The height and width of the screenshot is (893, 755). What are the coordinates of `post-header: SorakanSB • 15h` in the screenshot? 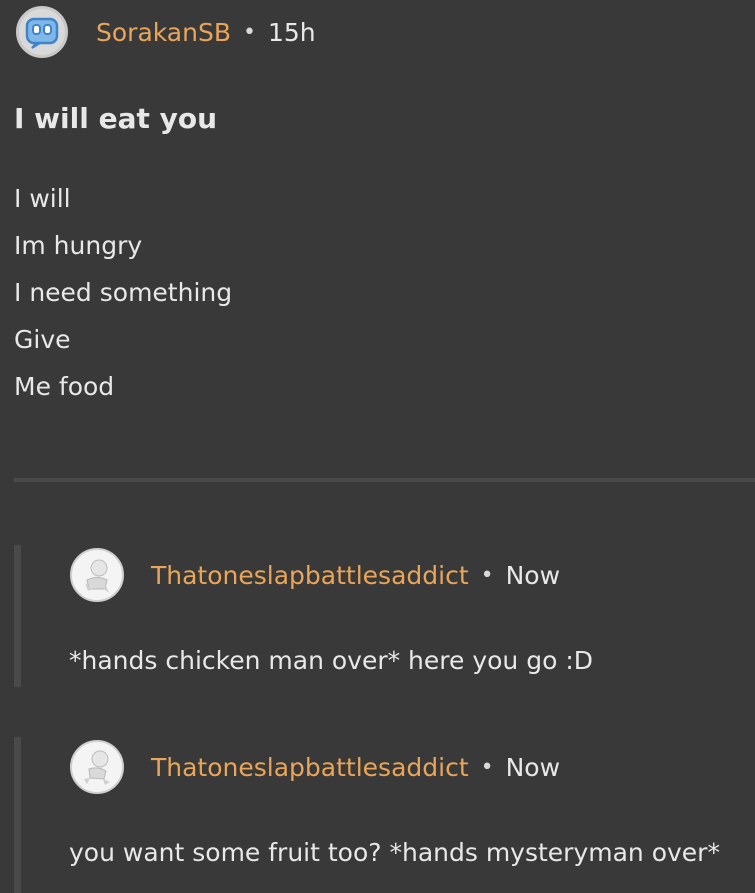 It's located at (166, 32).